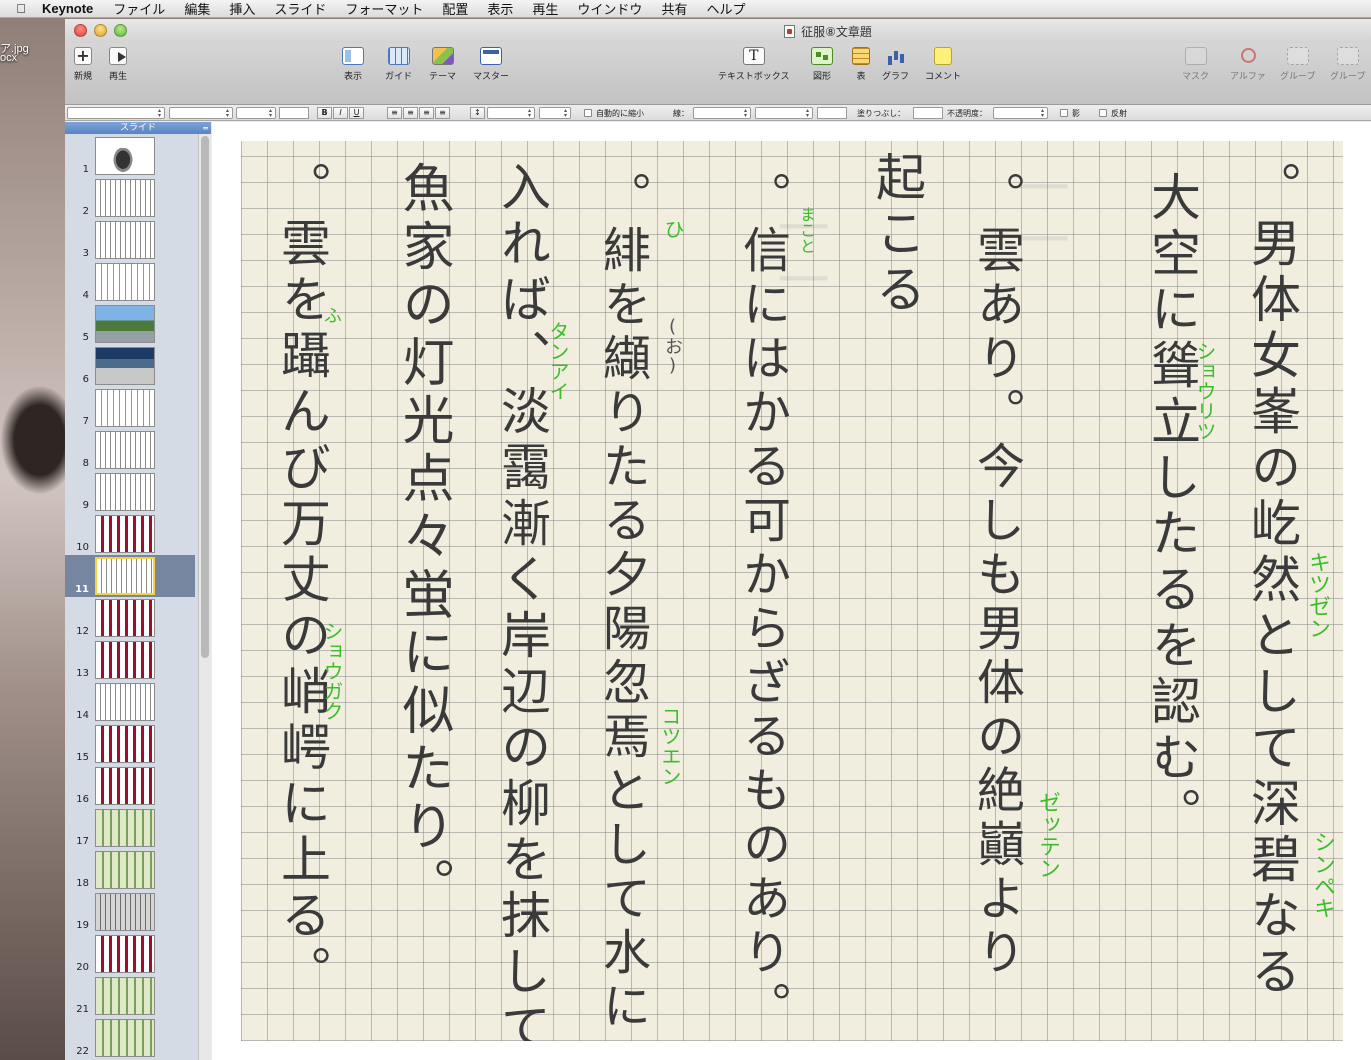  I want to click on slide-thumbnail-row: 21, so click(130, 996).